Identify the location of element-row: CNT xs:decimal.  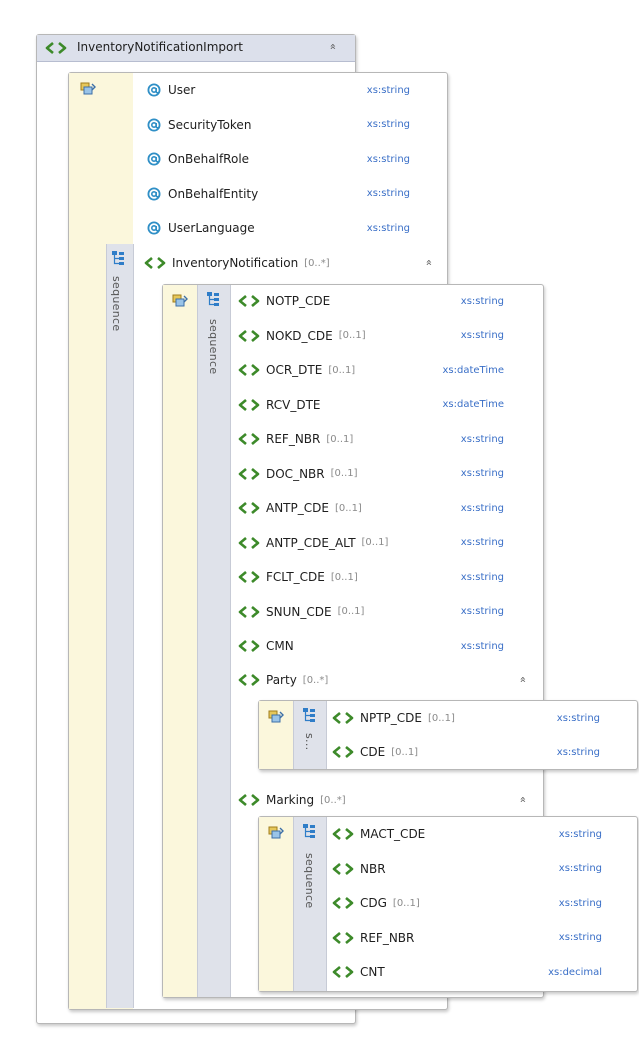
(480, 972).